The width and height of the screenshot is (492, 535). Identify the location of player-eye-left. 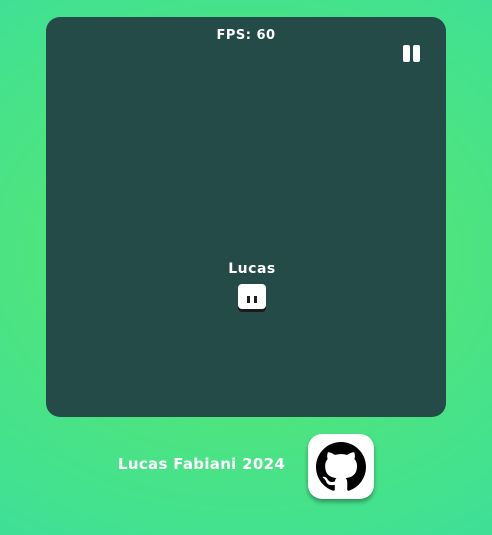
(248, 299).